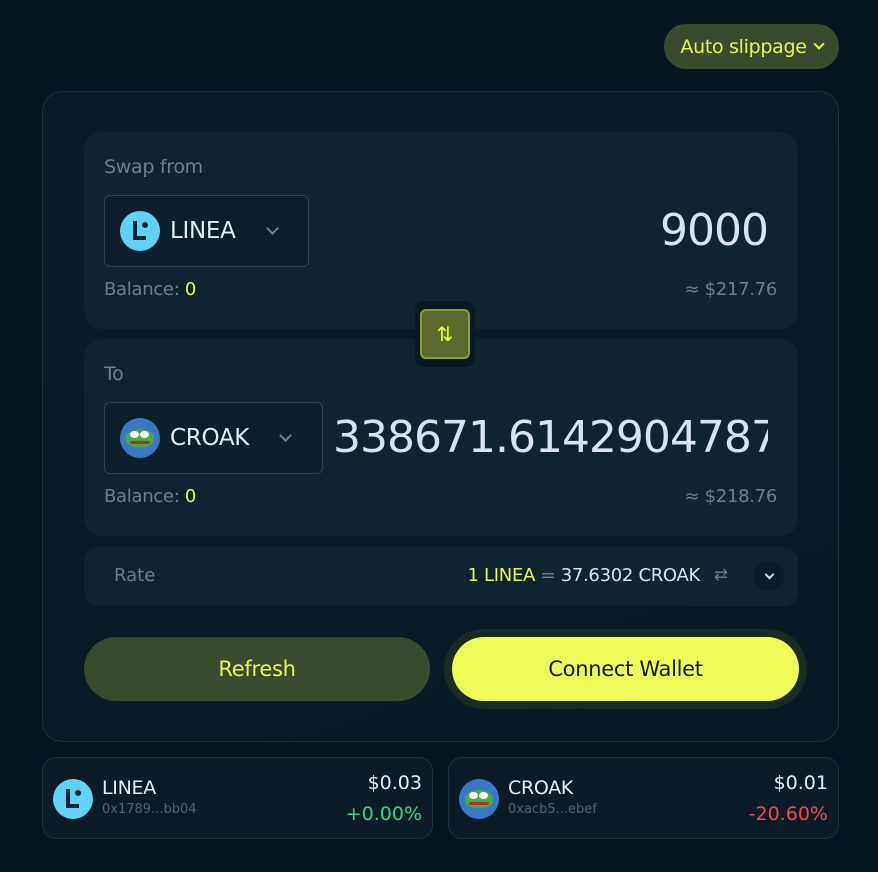  I want to click on rate-label: Rate, so click(135, 575).